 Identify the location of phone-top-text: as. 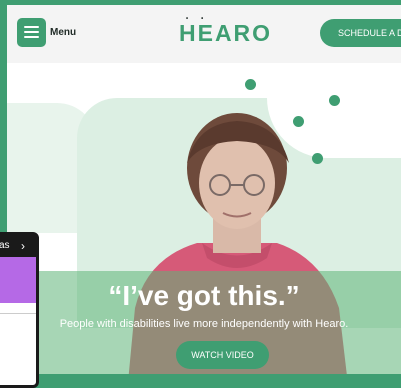
(5, 245).